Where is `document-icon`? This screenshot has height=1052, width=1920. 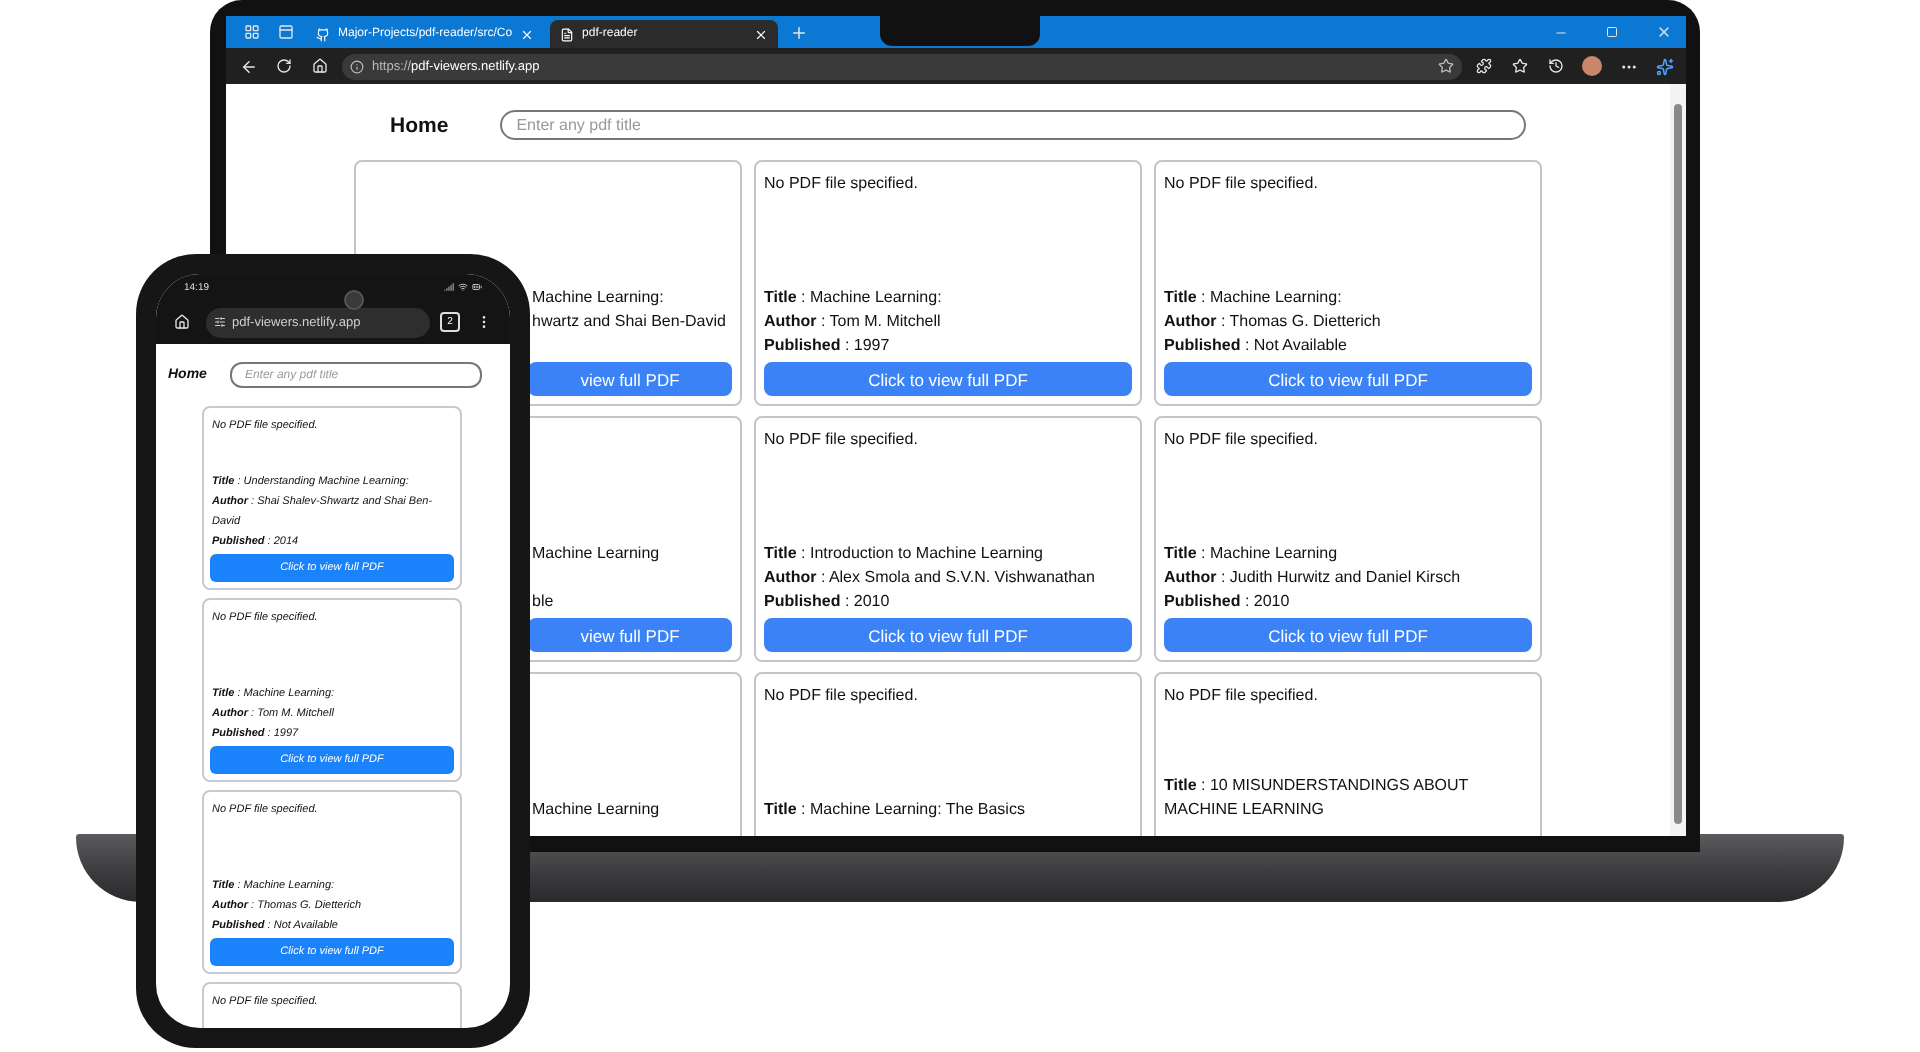 document-icon is located at coordinates (567, 34).